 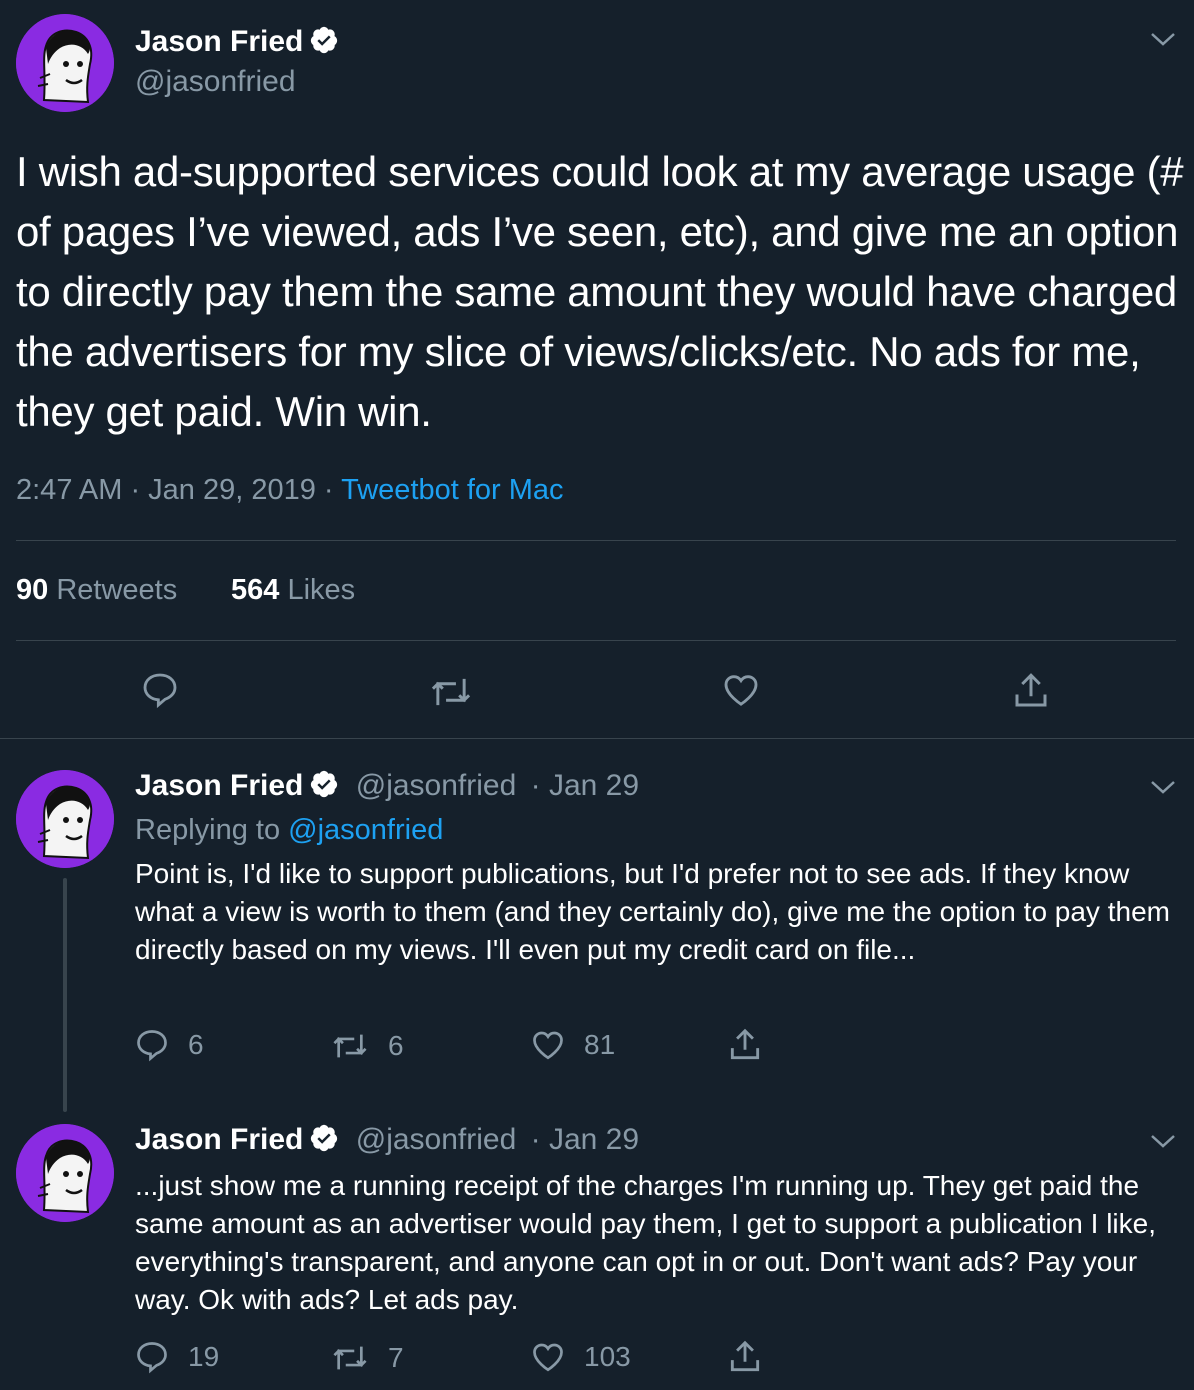 I want to click on retweet-button: 6, so click(x=367, y=1046).